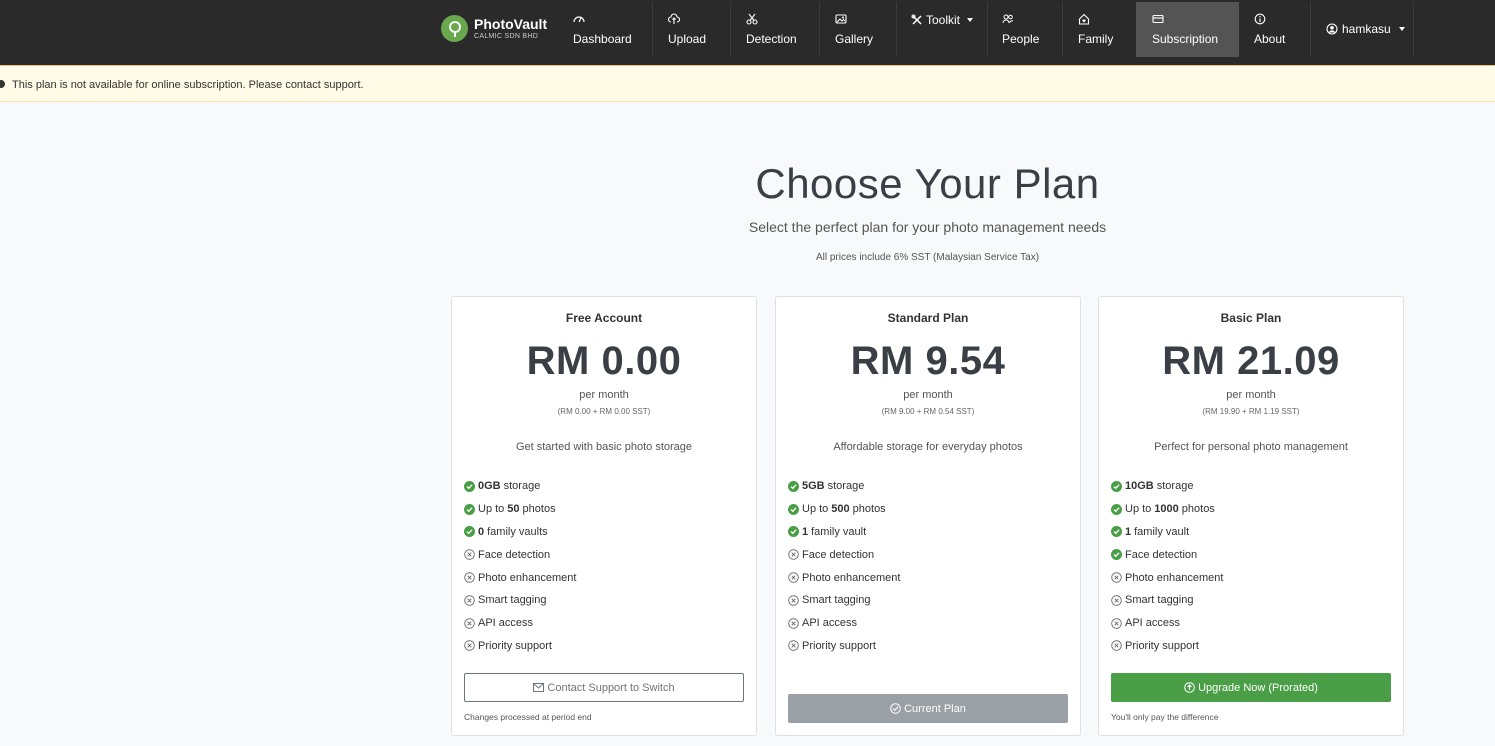 The height and width of the screenshot is (746, 1495). I want to click on current-plan-label: Current Plan, so click(935, 708).